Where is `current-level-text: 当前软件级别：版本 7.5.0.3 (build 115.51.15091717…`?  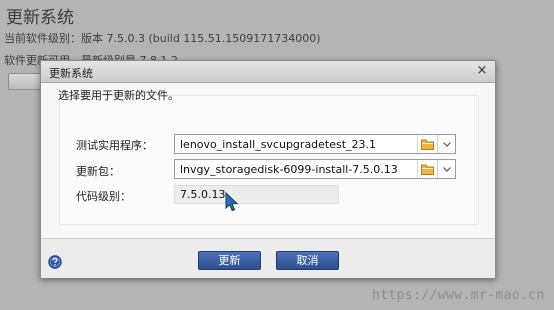 current-level-text: 当前软件级别：版本 7.5.0.3 (build 115.51.15091717… is located at coordinates (162, 38).